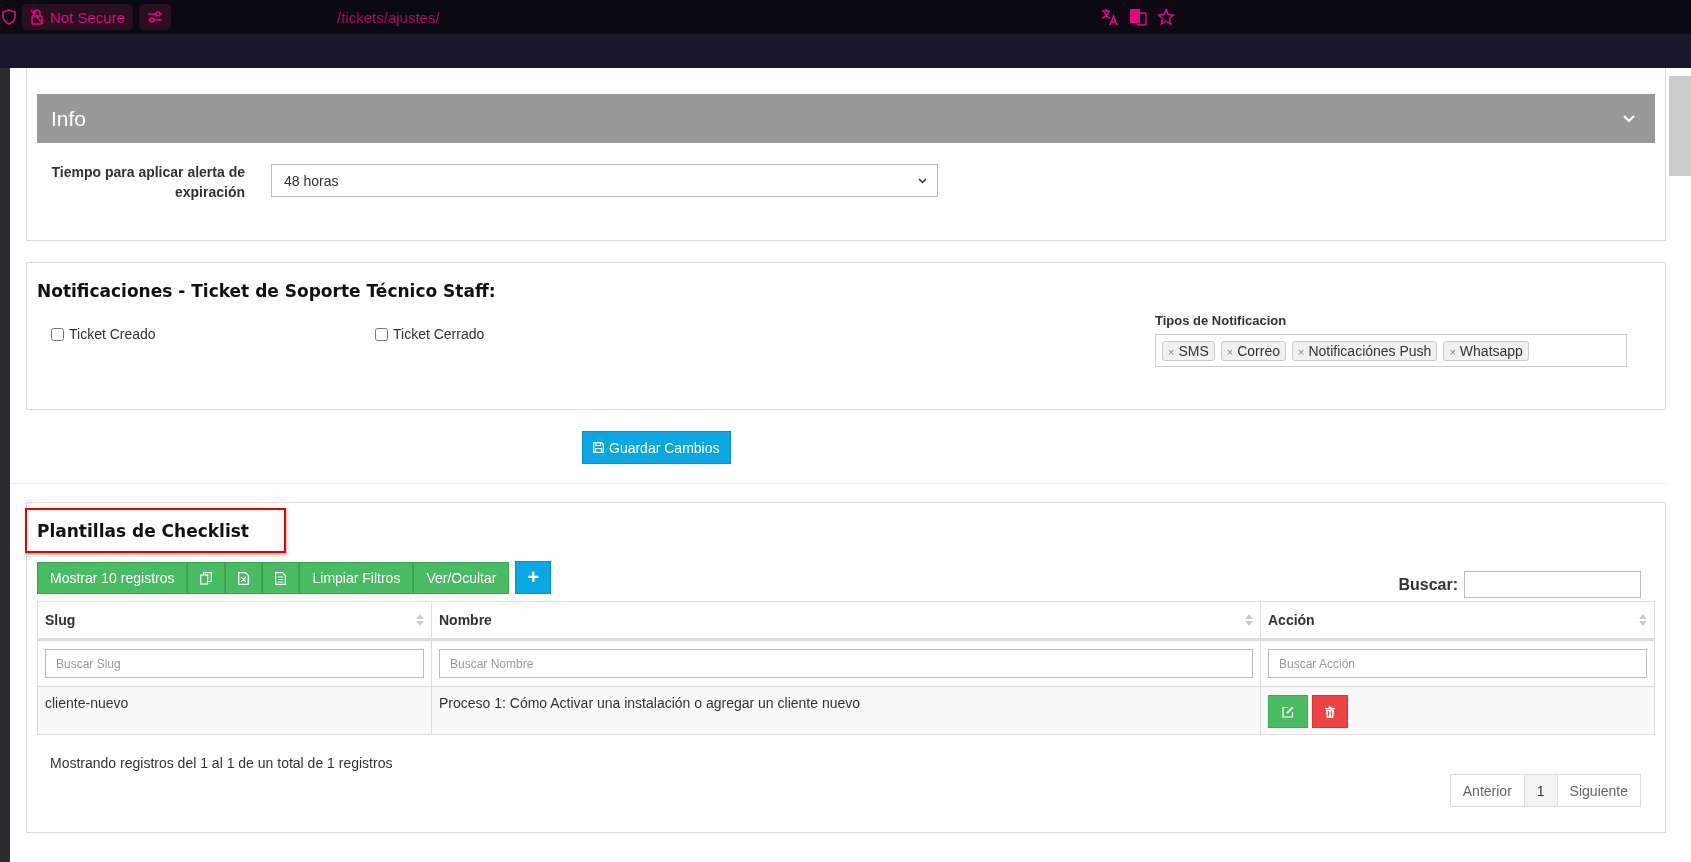 The height and width of the screenshot is (862, 1691). Describe the element at coordinates (846, 710) in the screenshot. I see `table-cell: Proceso 1: Cómo Activar una instalación o agregar un cliente nuevo` at that location.